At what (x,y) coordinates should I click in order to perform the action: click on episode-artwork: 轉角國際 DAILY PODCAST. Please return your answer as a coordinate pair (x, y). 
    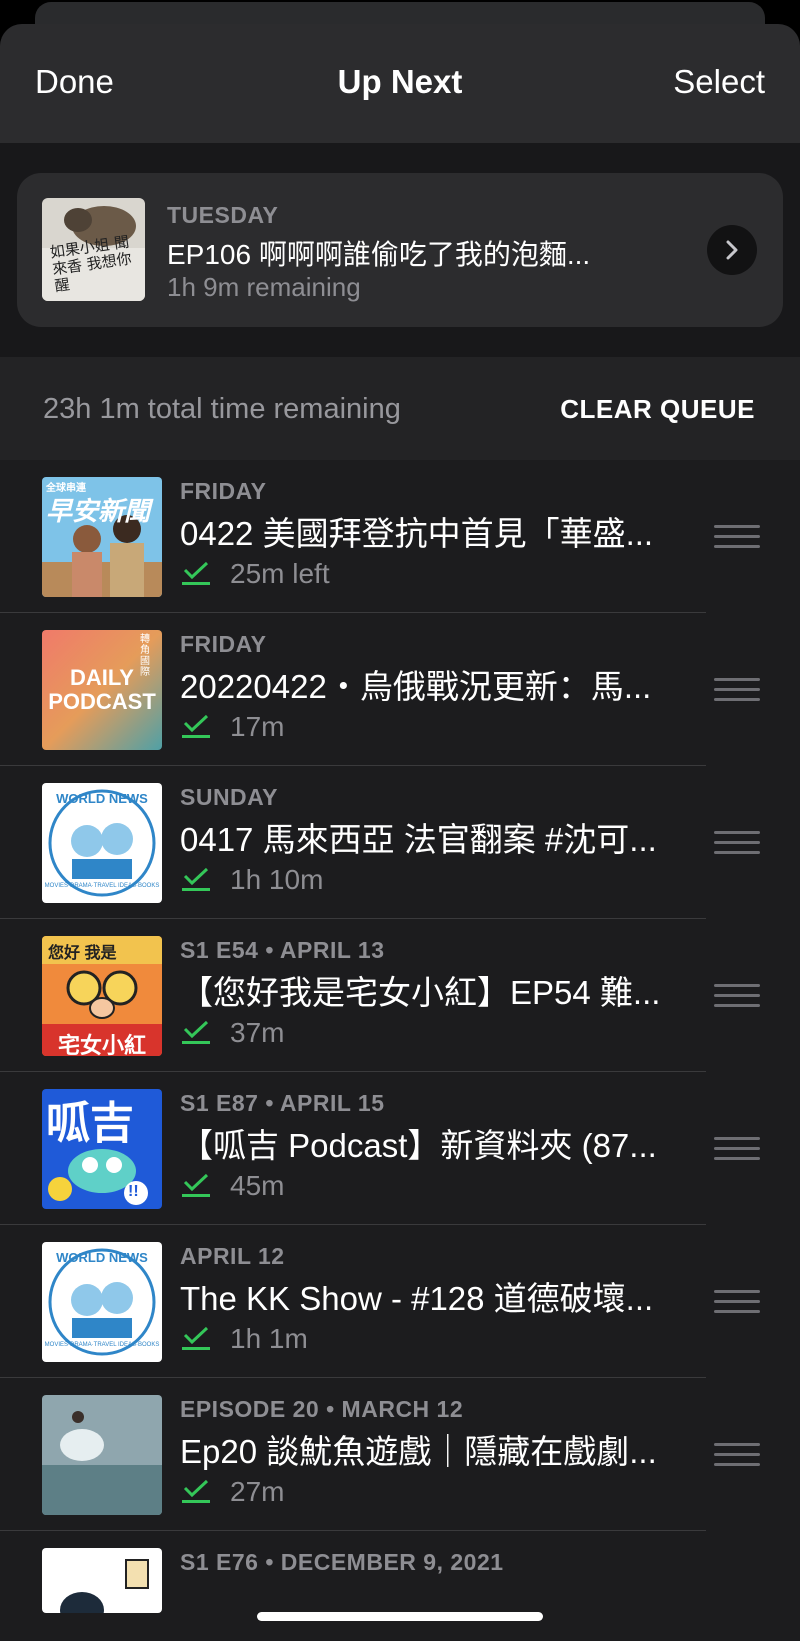
    Looking at the image, I should click on (102, 690).